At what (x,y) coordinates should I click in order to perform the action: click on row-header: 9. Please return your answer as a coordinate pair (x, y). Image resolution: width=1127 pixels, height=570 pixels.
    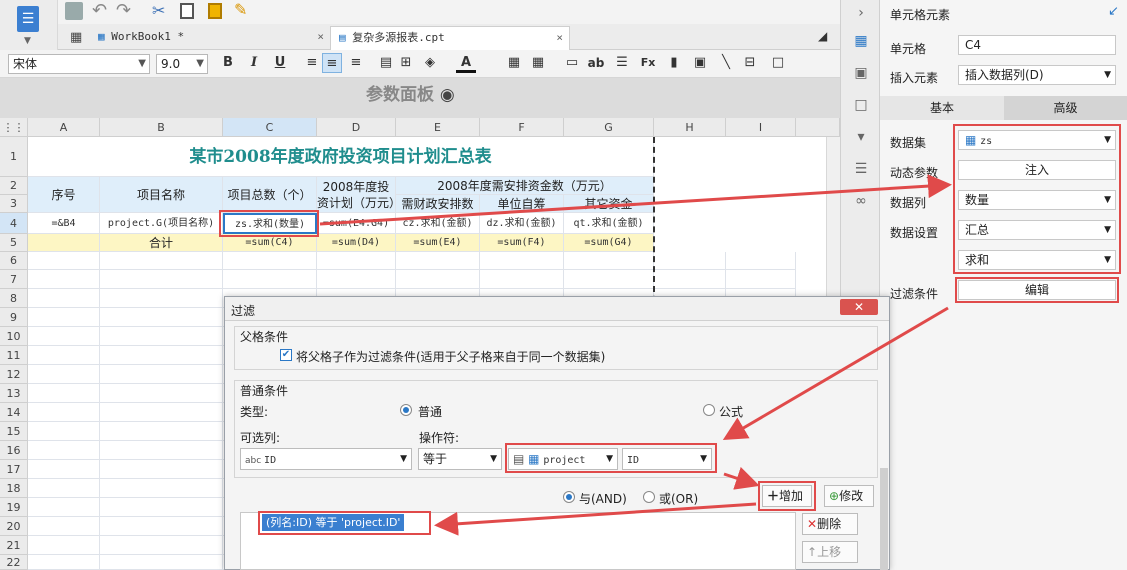
    Looking at the image, I should click on (14, 317).